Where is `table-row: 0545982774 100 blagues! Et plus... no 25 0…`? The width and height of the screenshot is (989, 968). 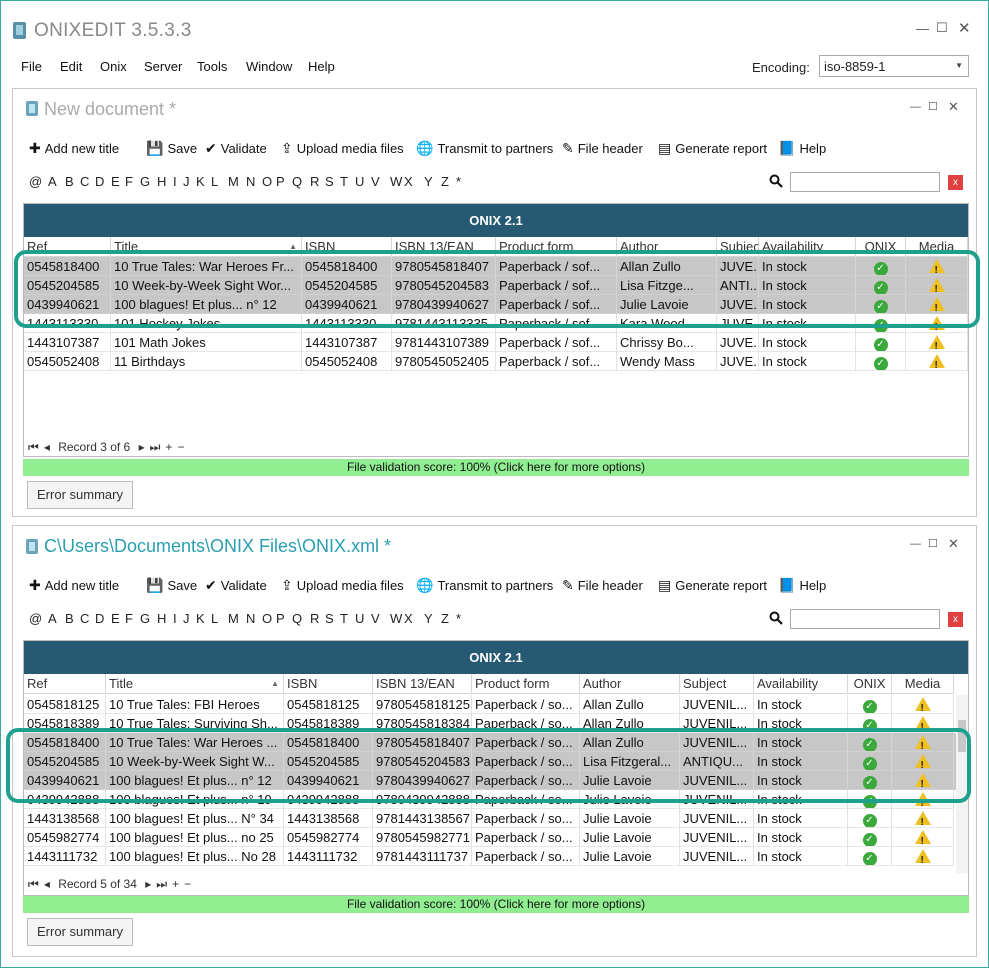 table-row: 0545982774 100 blagues! Et plus... no 25 0… is located at coordinates (496, 837).